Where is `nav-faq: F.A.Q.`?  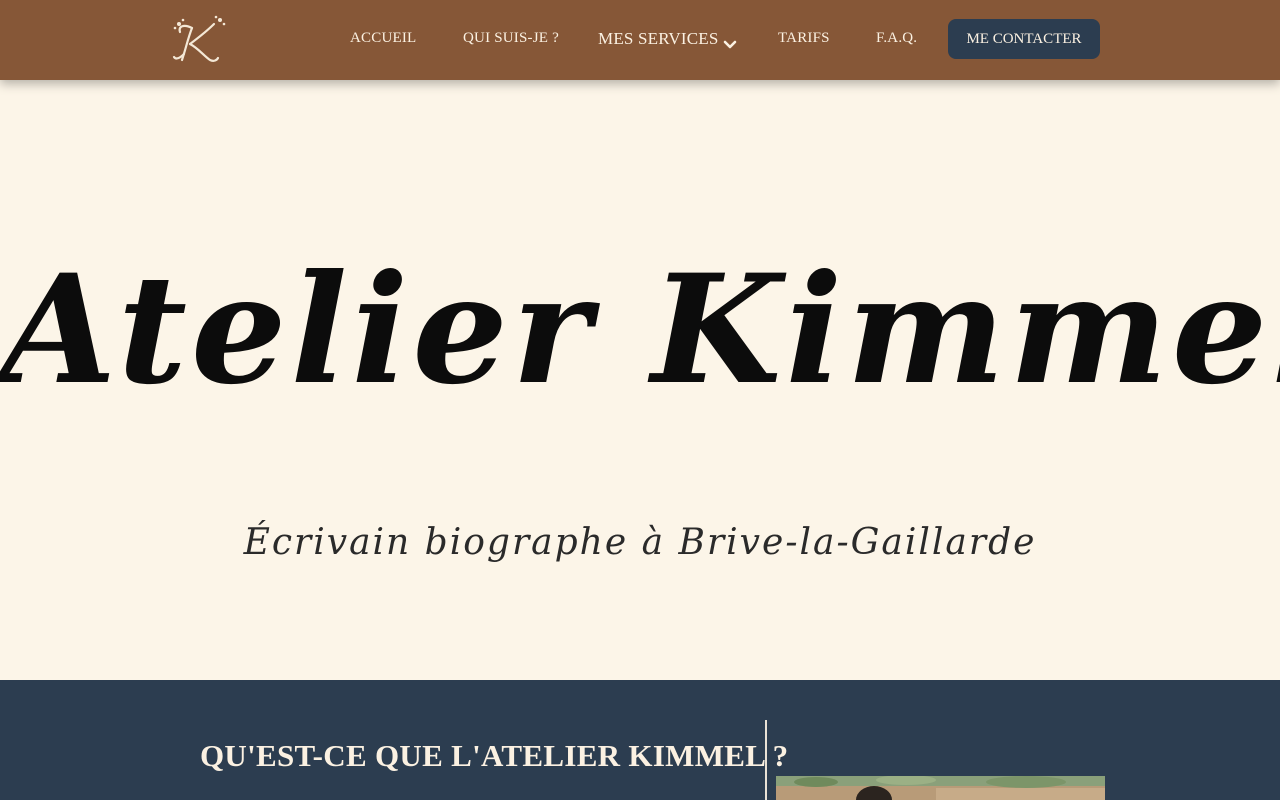 nav-faq: F.A.Q. is located at coordinates (896, 38).